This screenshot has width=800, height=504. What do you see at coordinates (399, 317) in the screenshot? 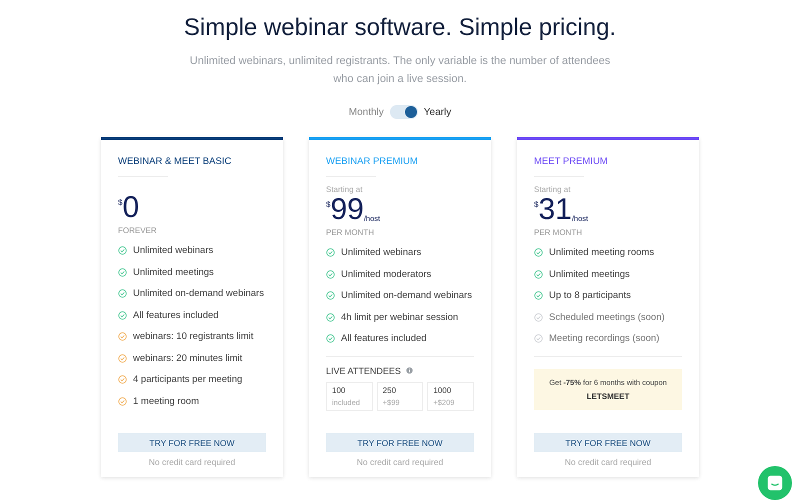
I see `feature-text: 4h limit per webinar session` at bounding box center [399, 317].